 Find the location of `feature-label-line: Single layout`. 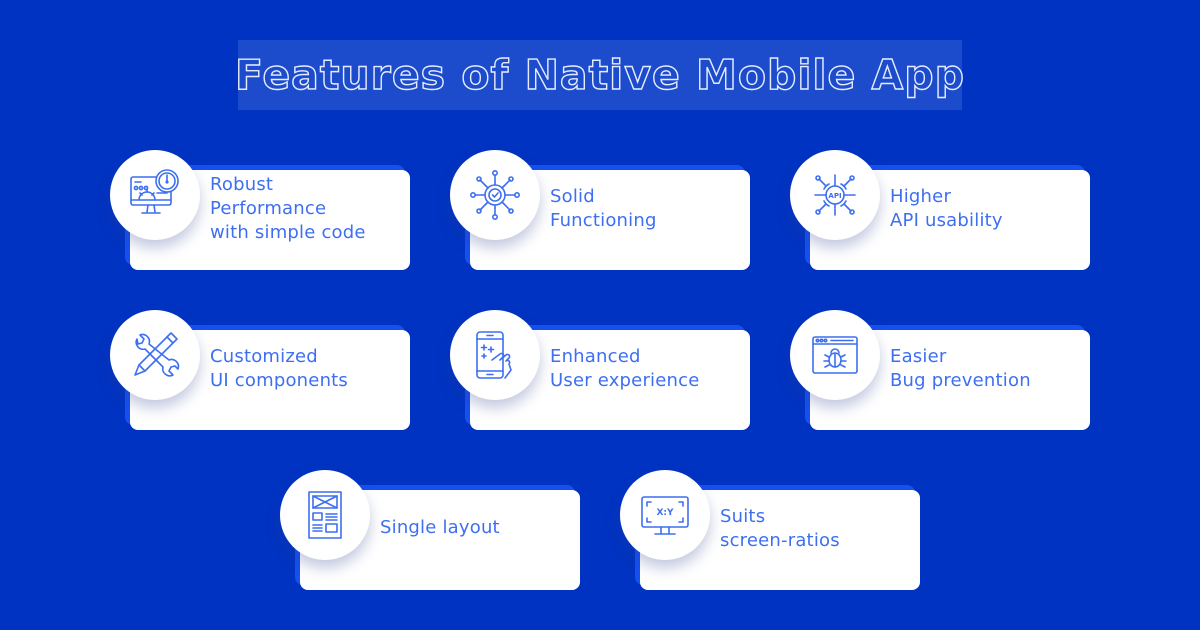

feature-label-line: Single layout is located at coordinates (440, 527).